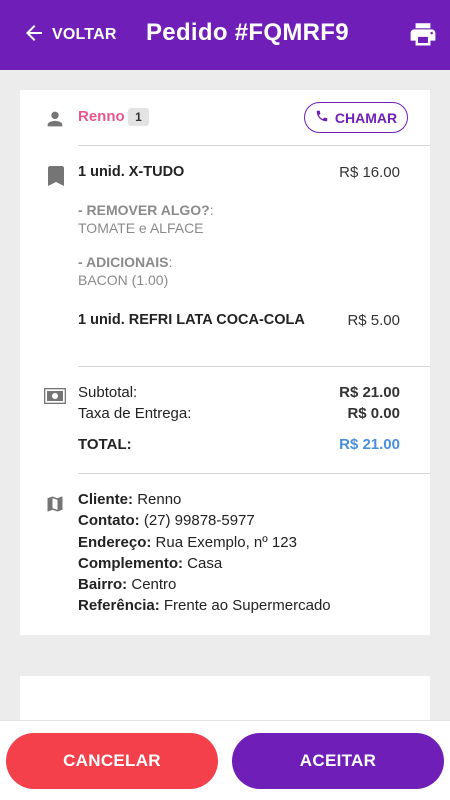  Describe the element at coordinates (366, 117) in the screenshot. I see `call-button-label: CHAMAR` at that location.